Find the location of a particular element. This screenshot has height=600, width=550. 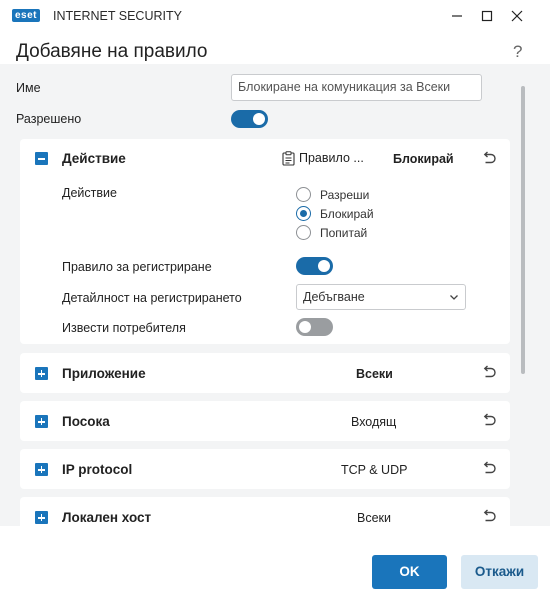

collapse-icon is located at coordinates (41, 158).